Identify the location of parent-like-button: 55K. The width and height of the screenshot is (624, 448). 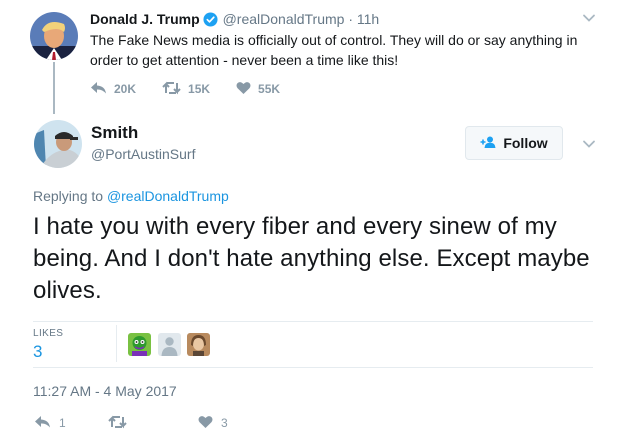
(258, 89).